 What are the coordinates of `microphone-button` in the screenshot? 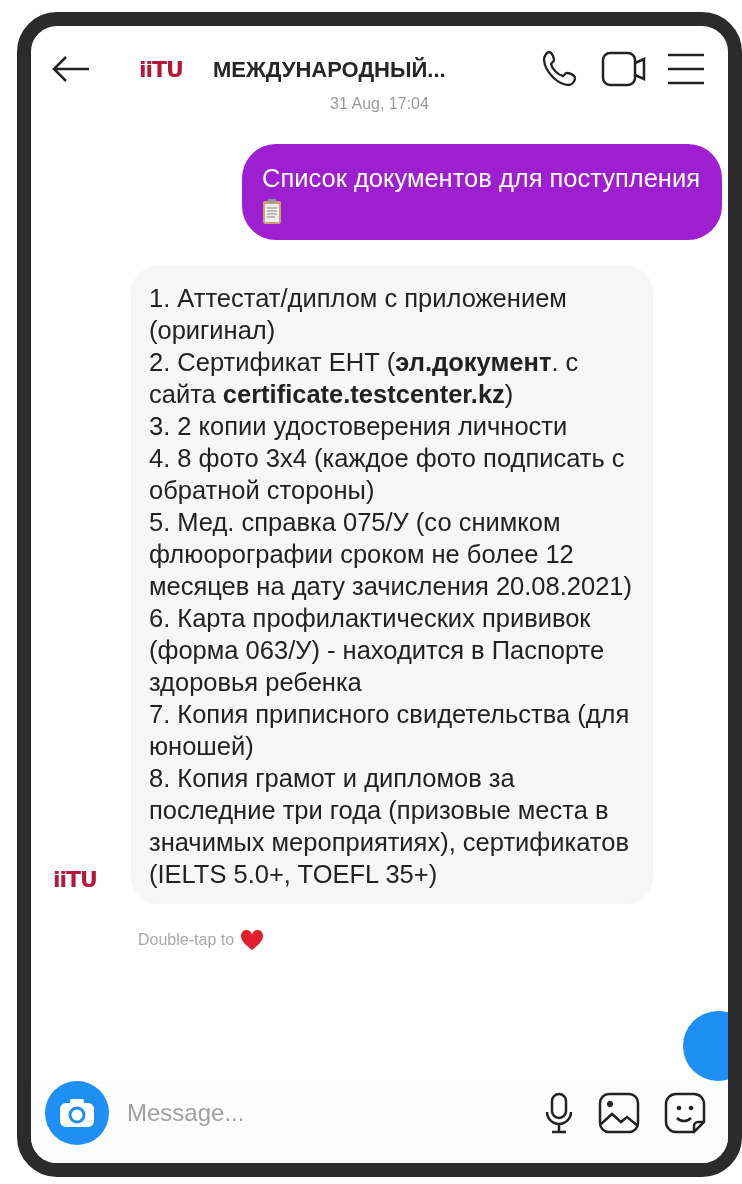 It's located at (559, 1113).